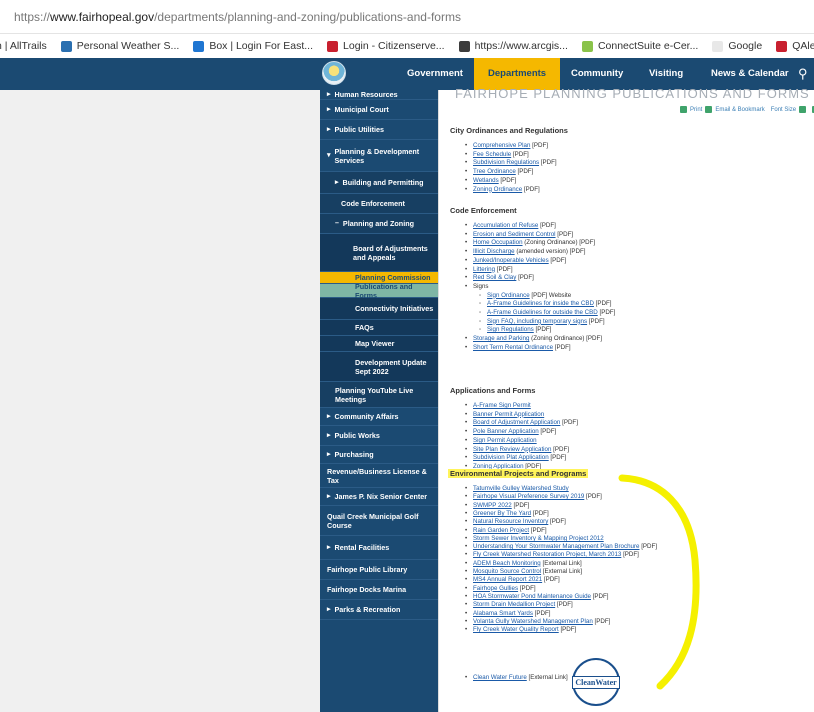  What do you see at coordinates (379, 95) in the screenshot?
I see `sidebar-item: ▸ Human Resources` at bounding box center [379, 95].